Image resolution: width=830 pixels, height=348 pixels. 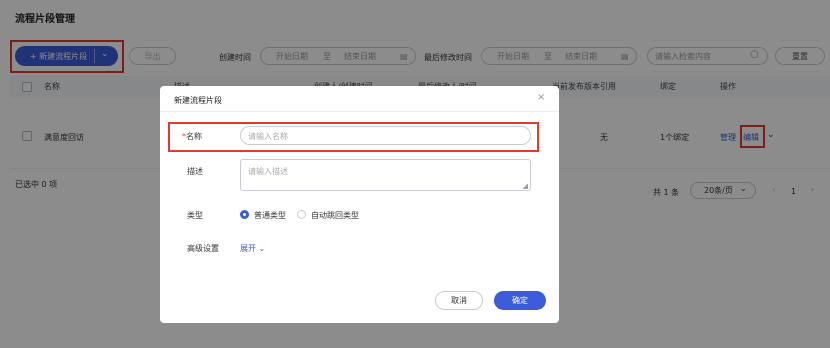 I want to click on confirm-button: 确定, so click(x=520, y=300).